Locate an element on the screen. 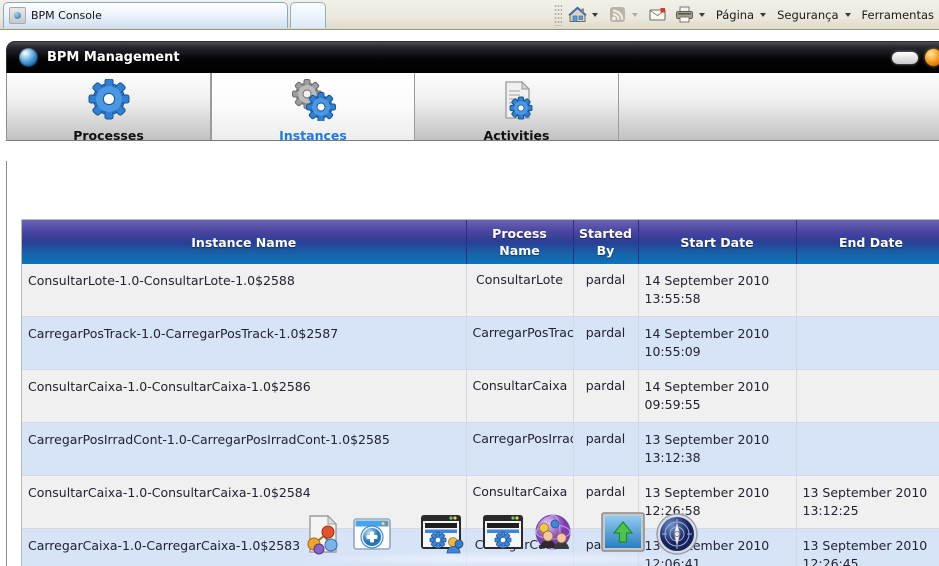 Image resolution: width=939 pixels, height=566 pixels. security-menu-caret is located at coordinates (847, 14).